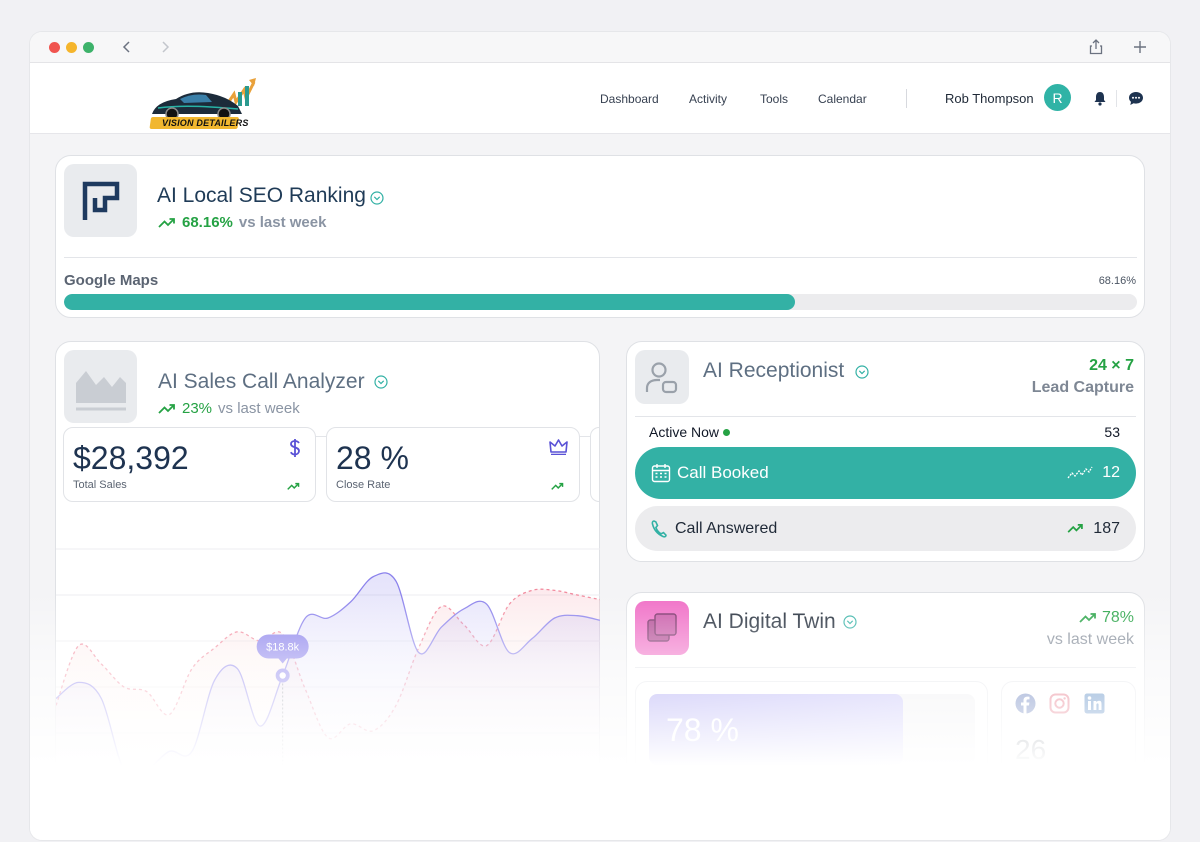  I want to click on new-tab-button, so click(1140, 47).